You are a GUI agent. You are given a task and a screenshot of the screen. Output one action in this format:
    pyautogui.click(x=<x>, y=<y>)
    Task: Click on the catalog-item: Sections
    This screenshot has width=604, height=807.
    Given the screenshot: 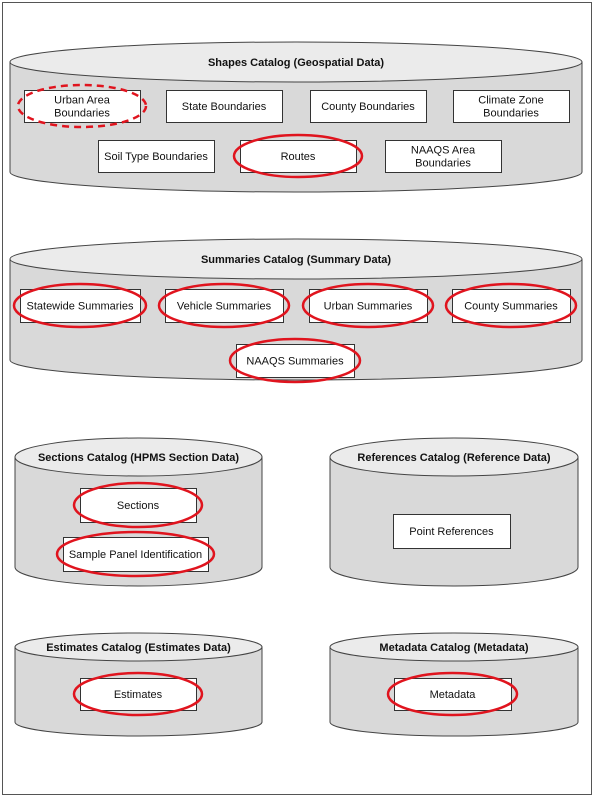 What is the action you would take?
    pyautogui.click(x=138, y=505)
    